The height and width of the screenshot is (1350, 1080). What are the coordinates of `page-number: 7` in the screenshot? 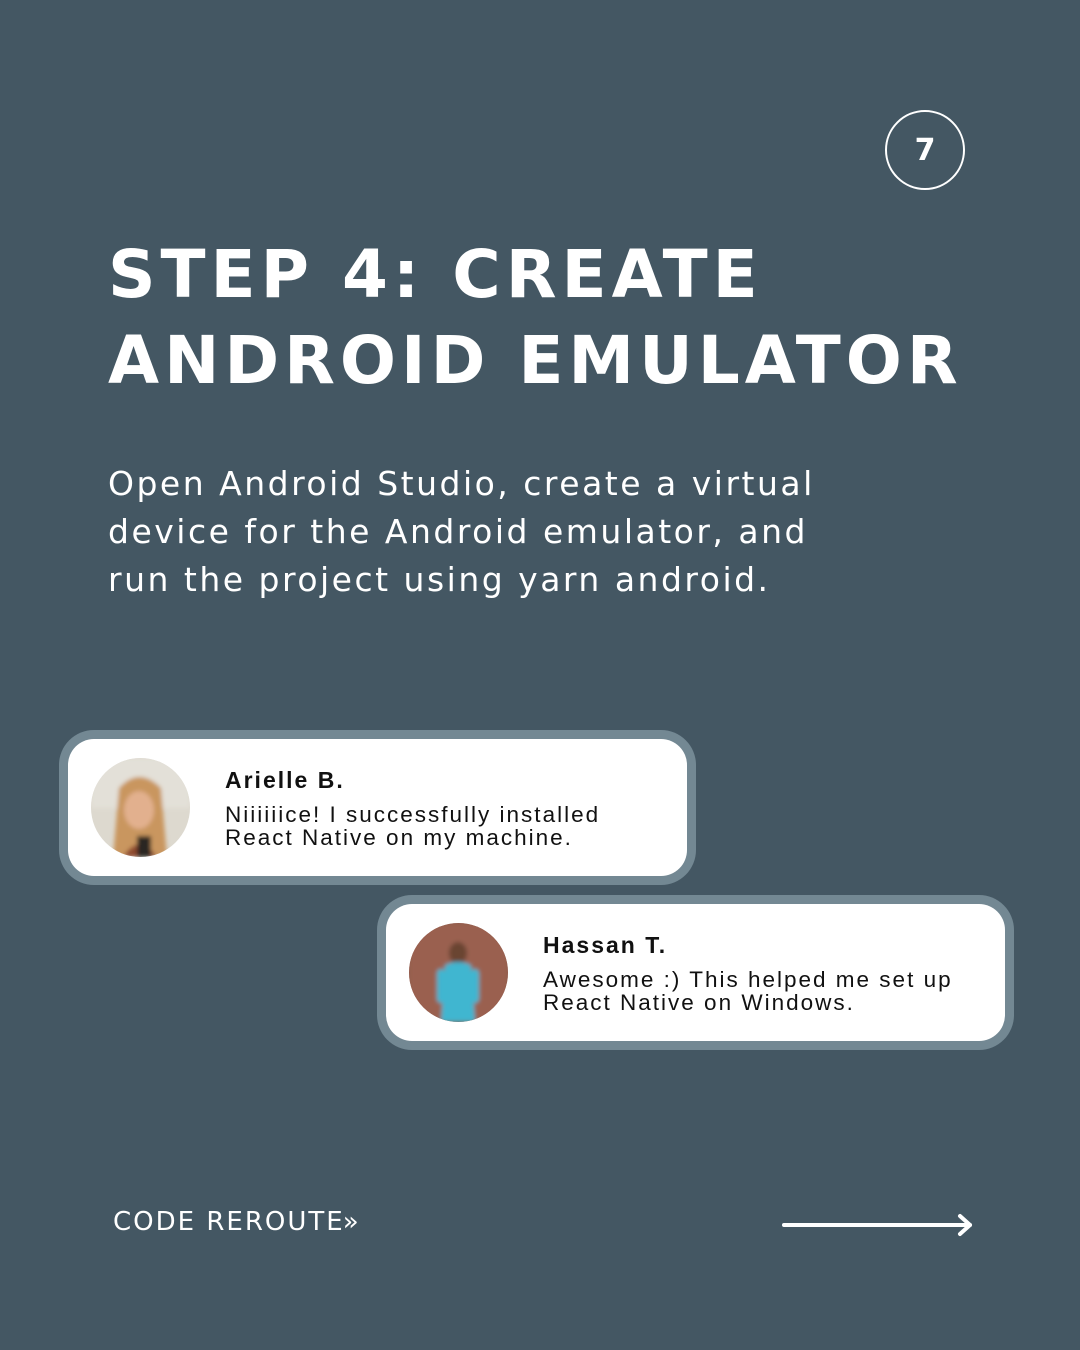 It's located at (925, 150).